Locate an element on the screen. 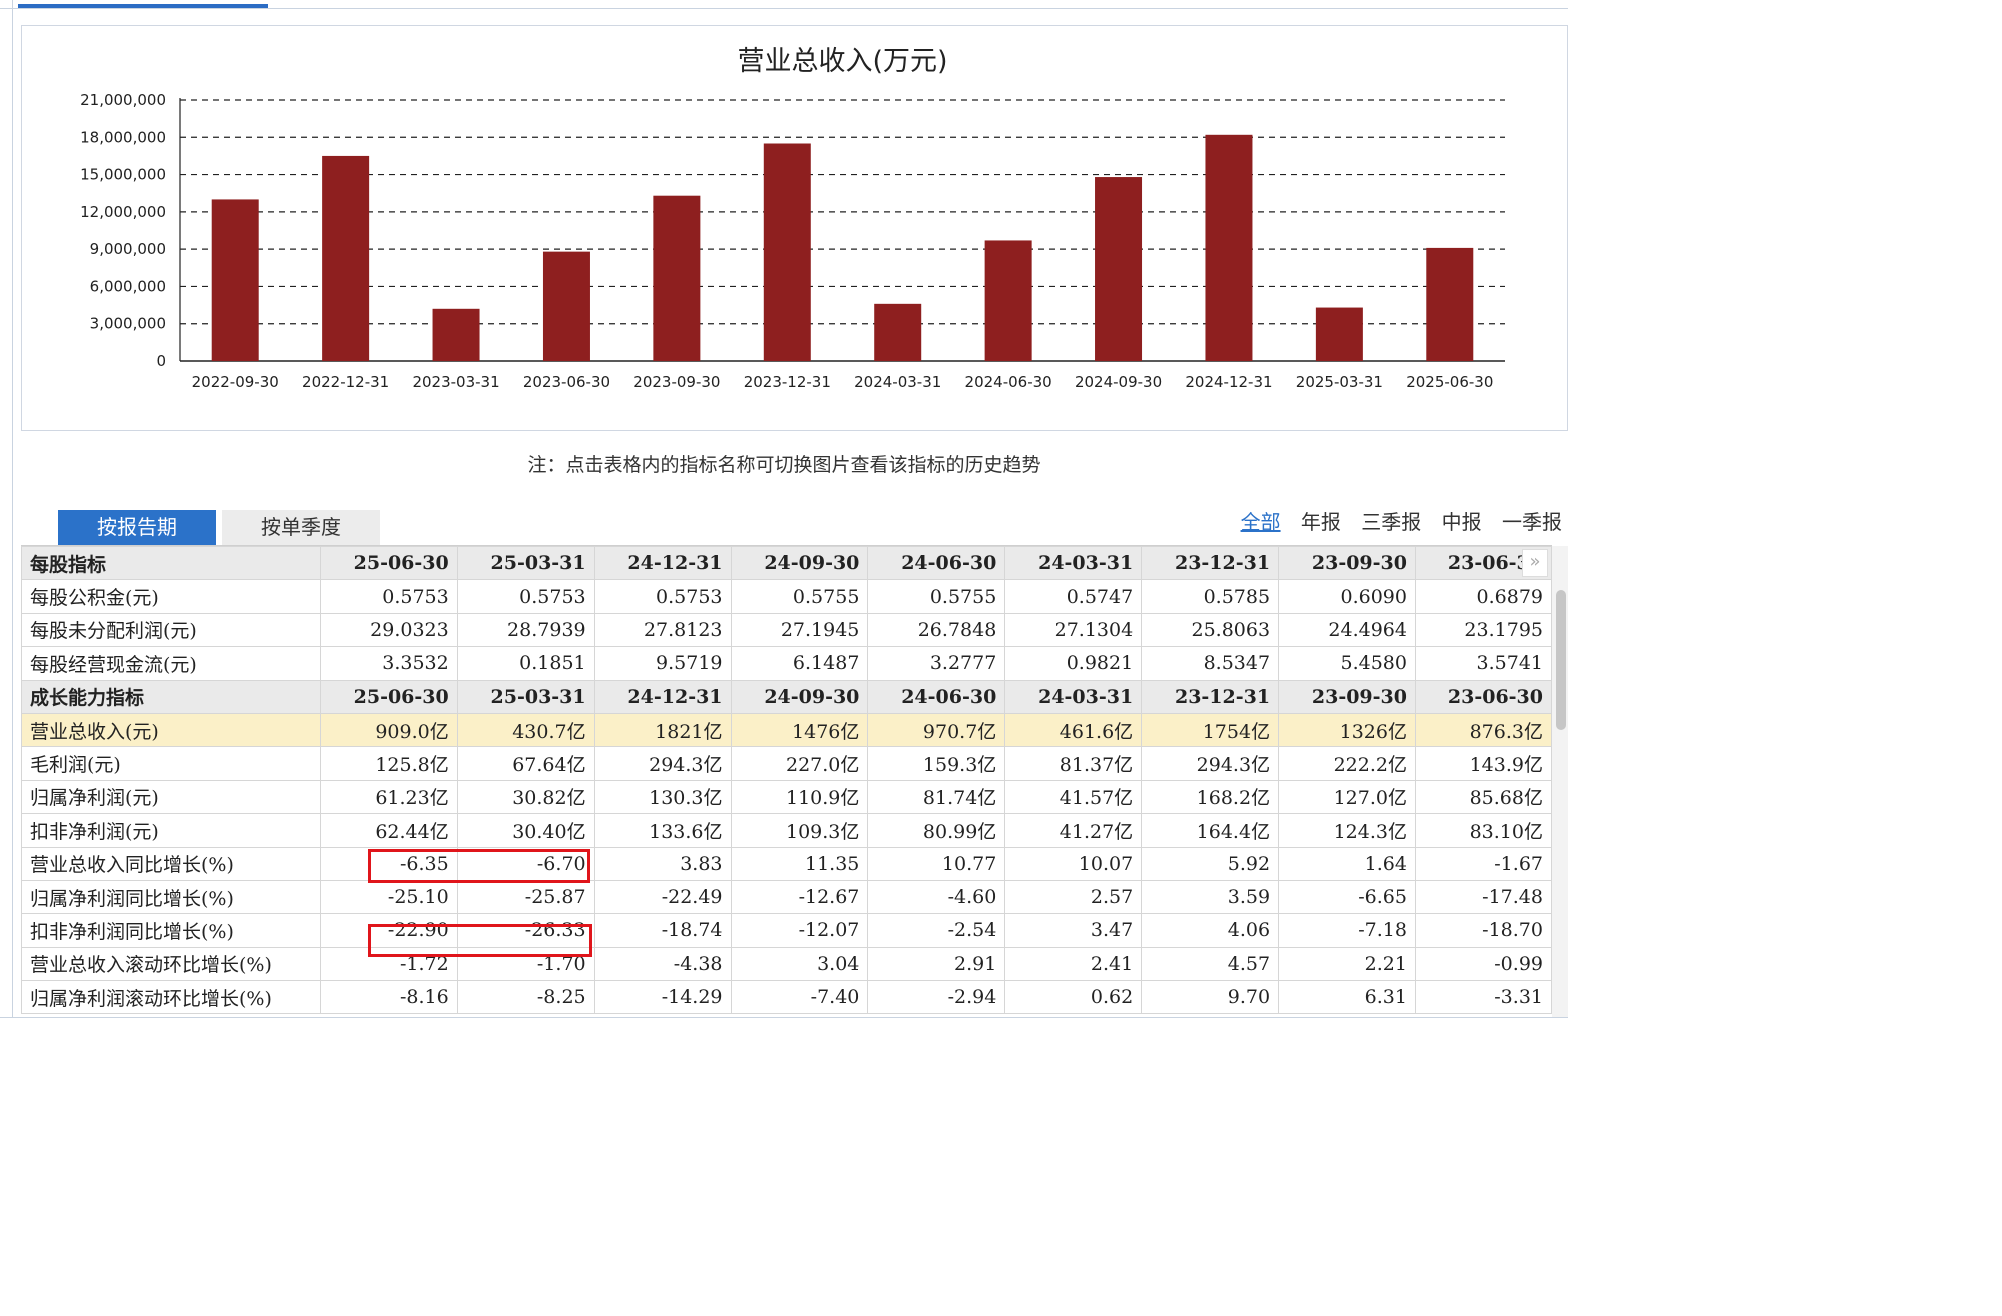  table-cell: -4.60 is located at coordinates (936, 897).